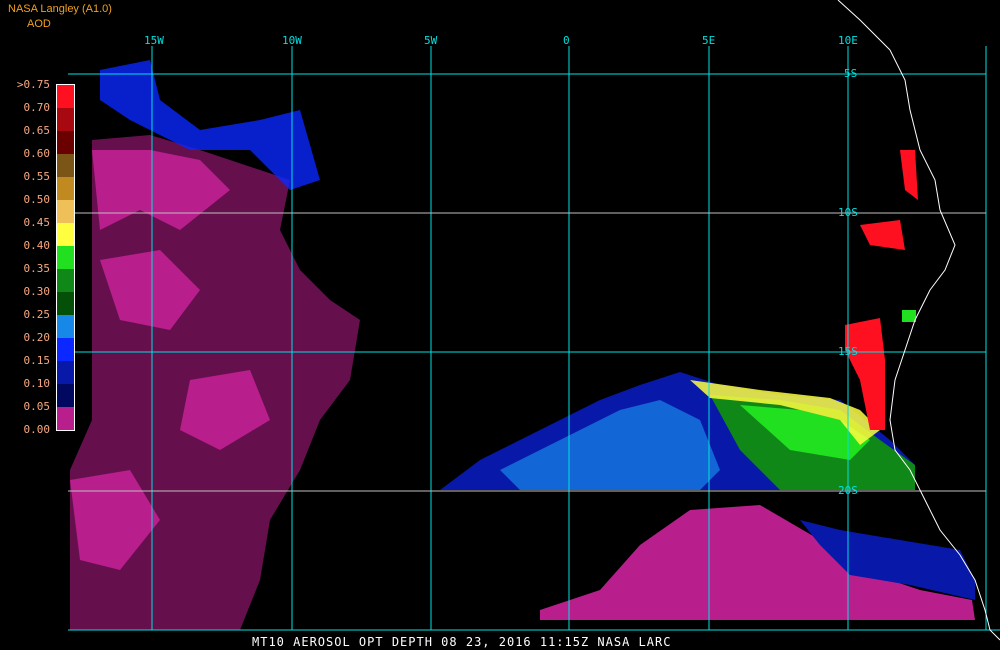 The height and width of the screenshot is (650, 1000). Describe the element at coordinates (37, 107) in the screenshot. I see `legend-label: 0.70` at that location.